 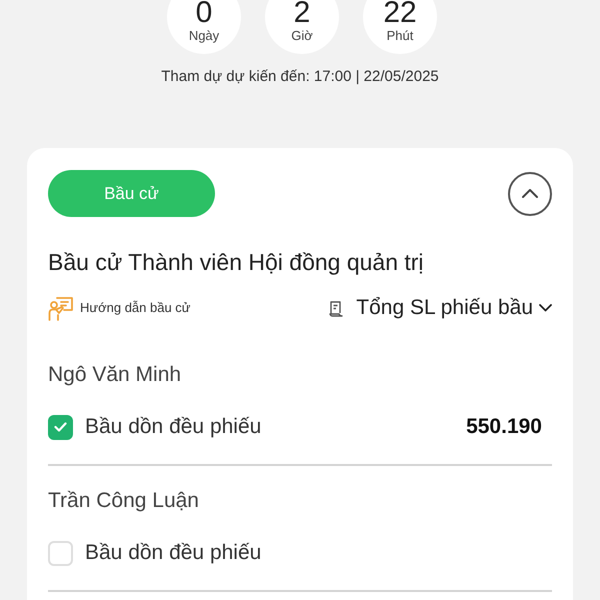 I want to click on candidate-name: Trần Công Luận, so click(x=124, y=501).